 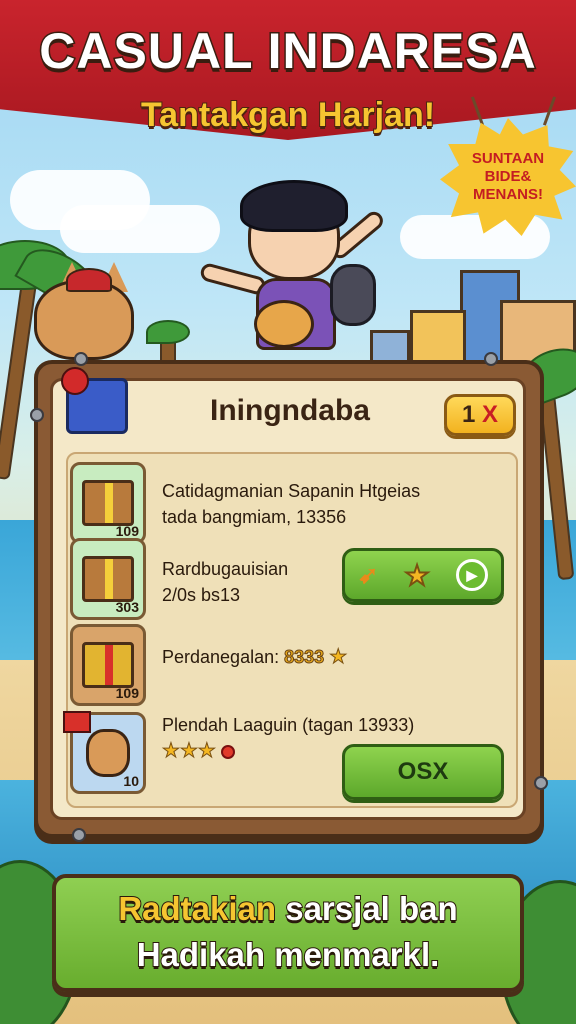 What do you see at coordinates (508, 176) in the screenshot?
I see `promo-line: BIDE&` at bounding box center [508, 176].